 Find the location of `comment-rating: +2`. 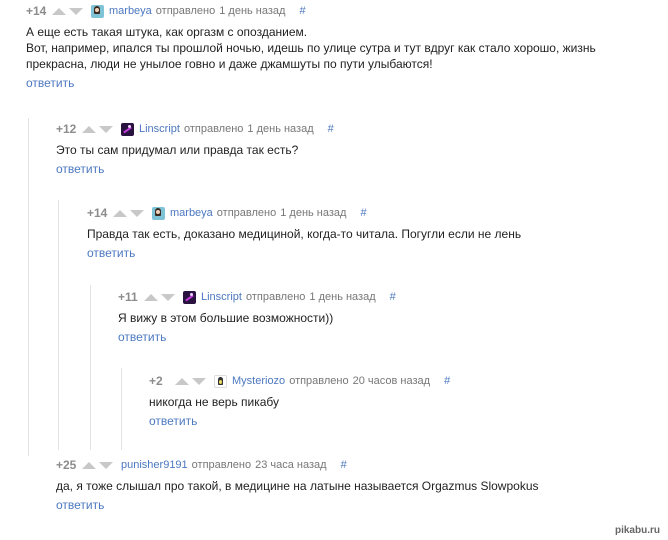

comment-rating: +2 is located at coordinates (156, 381).